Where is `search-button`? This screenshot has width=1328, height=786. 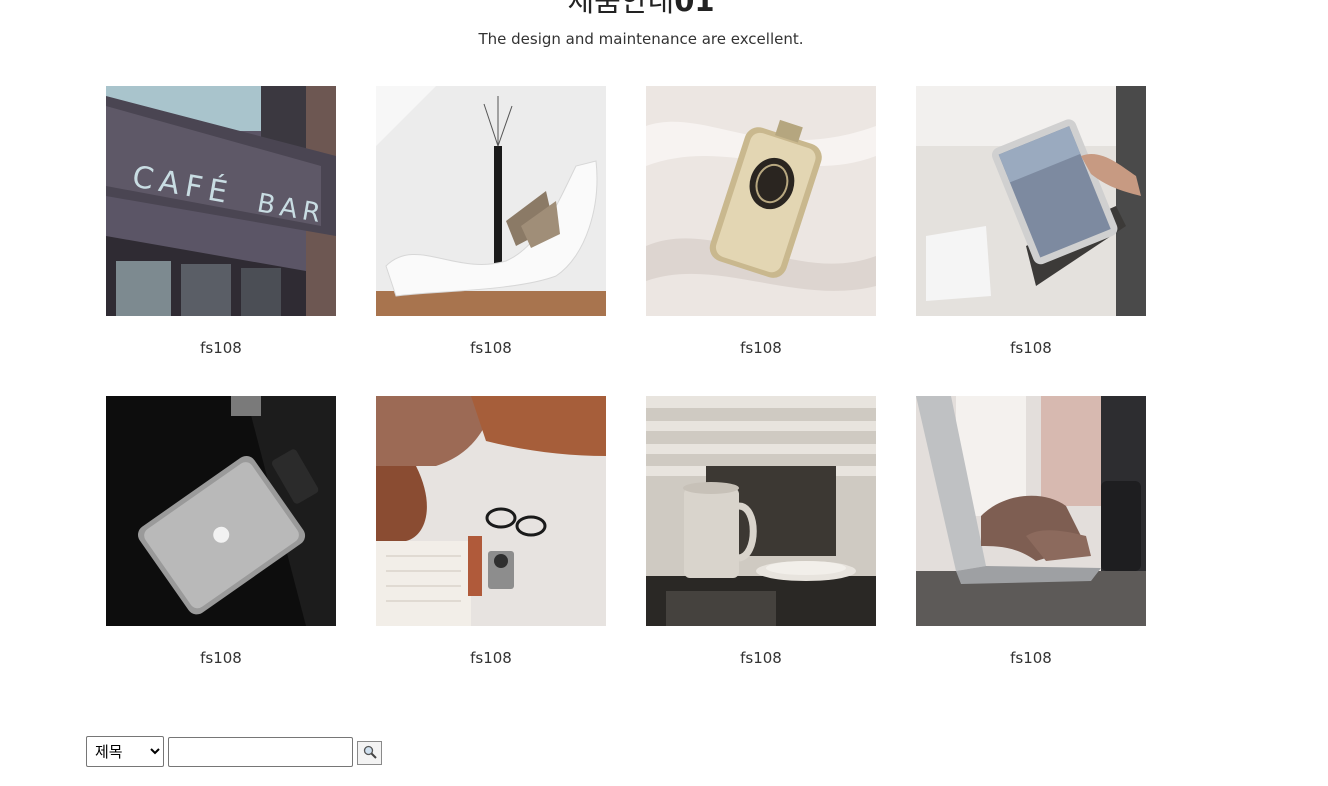
search-button is located at coordinates (369, 753).